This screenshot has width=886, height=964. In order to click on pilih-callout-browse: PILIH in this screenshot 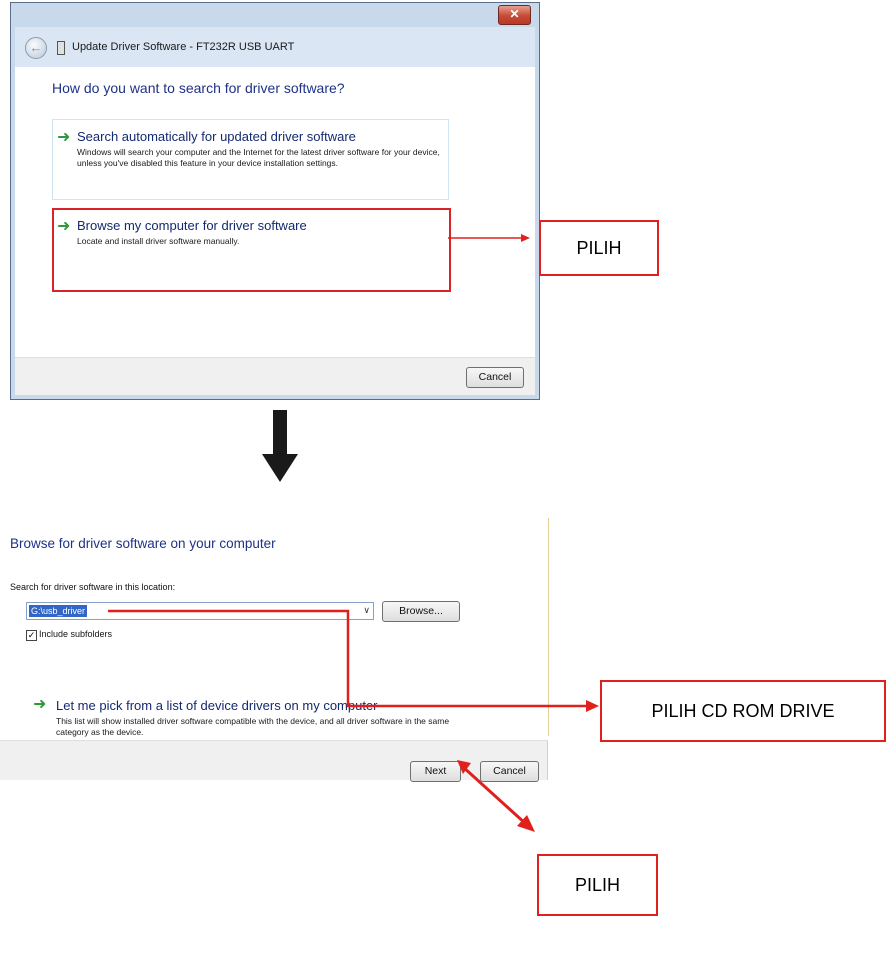, I will do `click(599, 248)`.